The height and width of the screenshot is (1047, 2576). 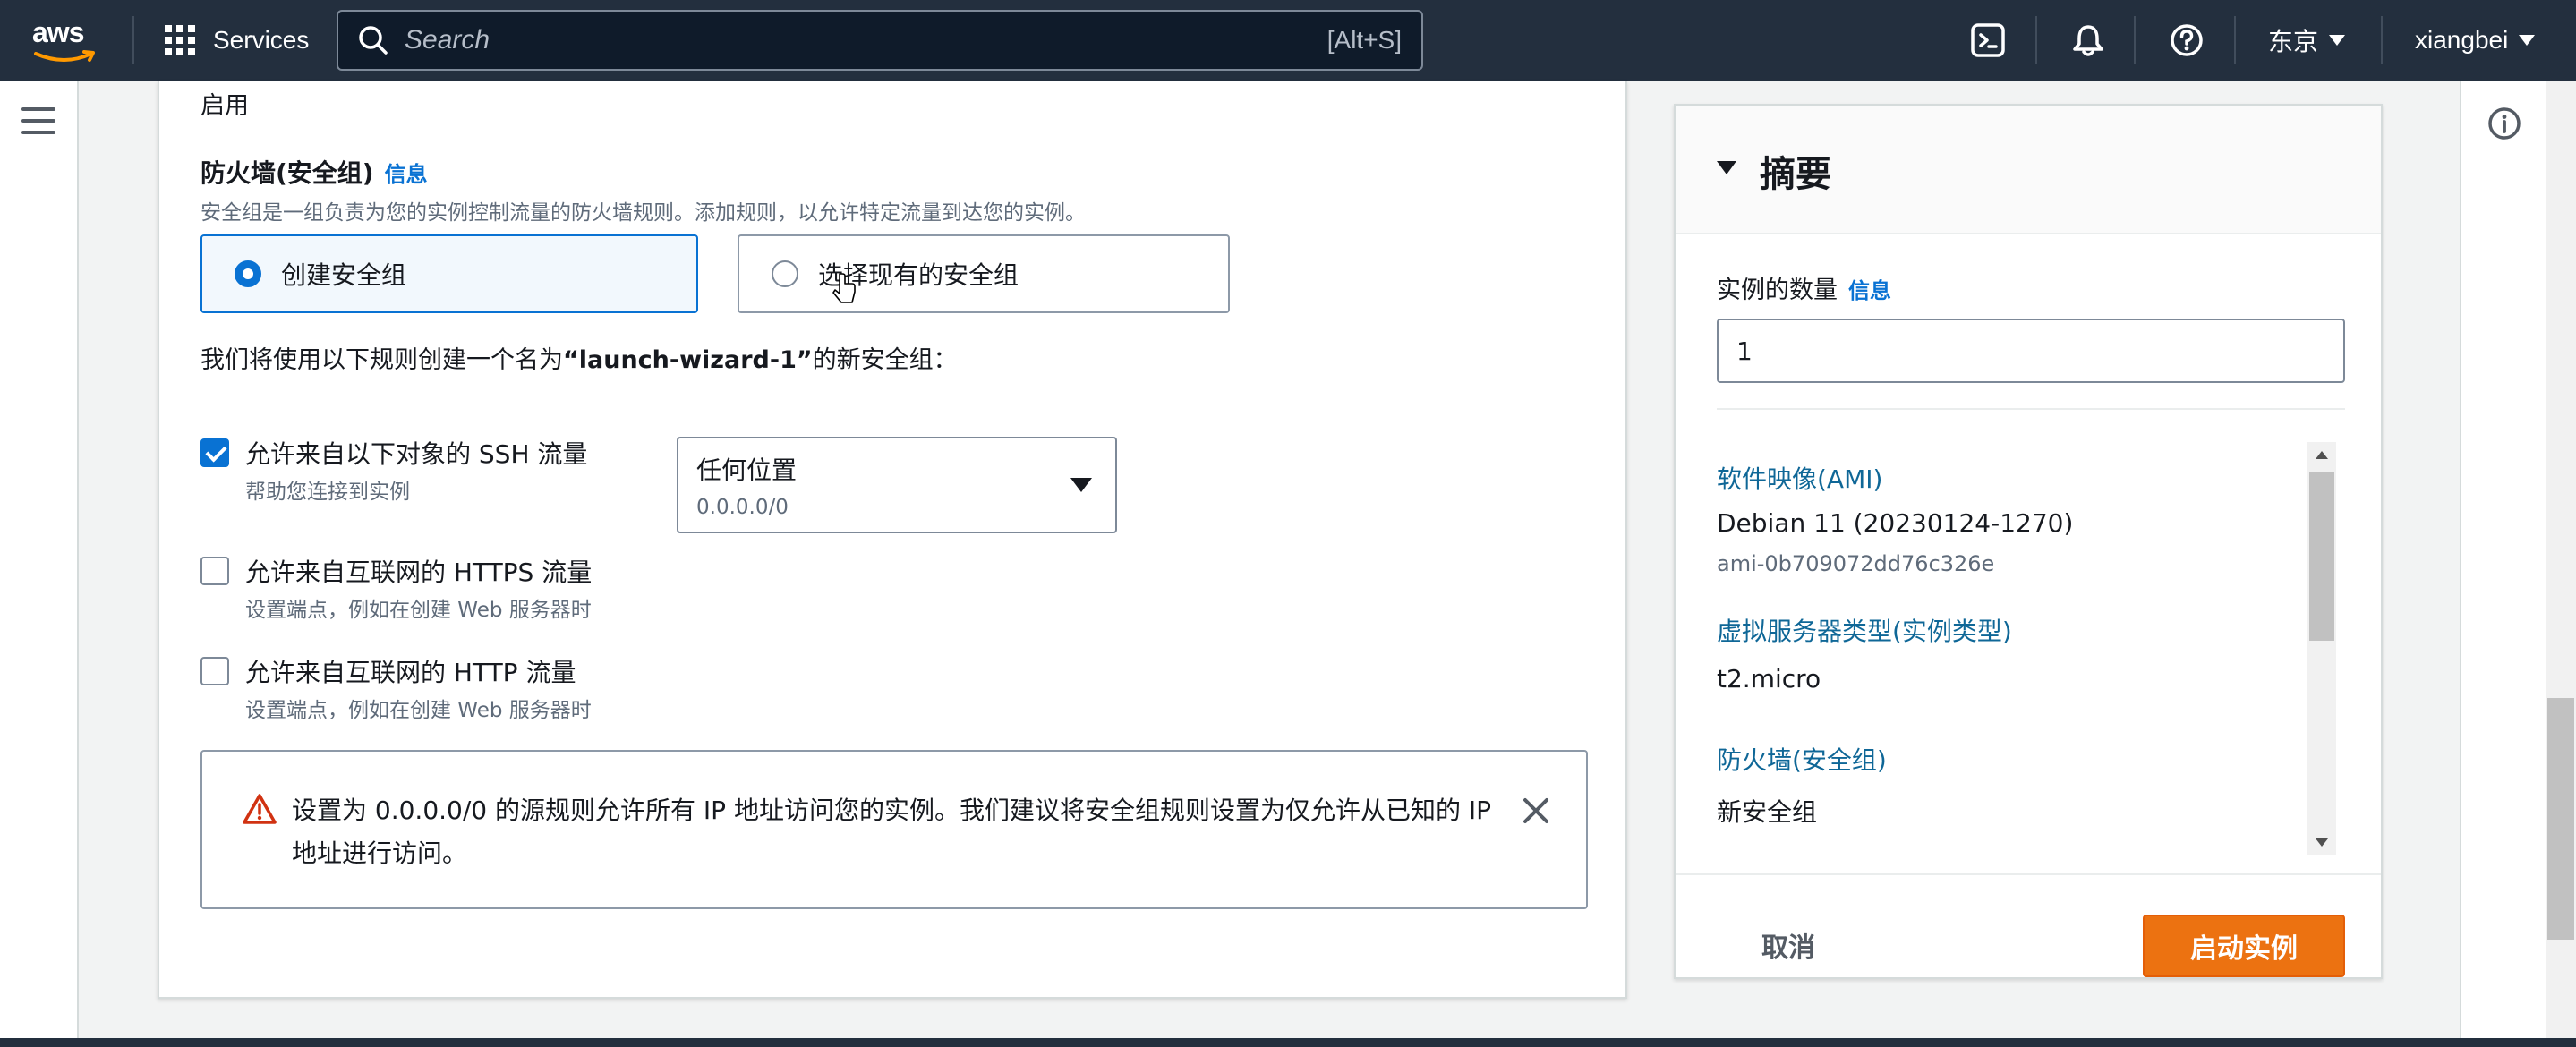 I want to click on info-icon, so click(x=2504, y=123).